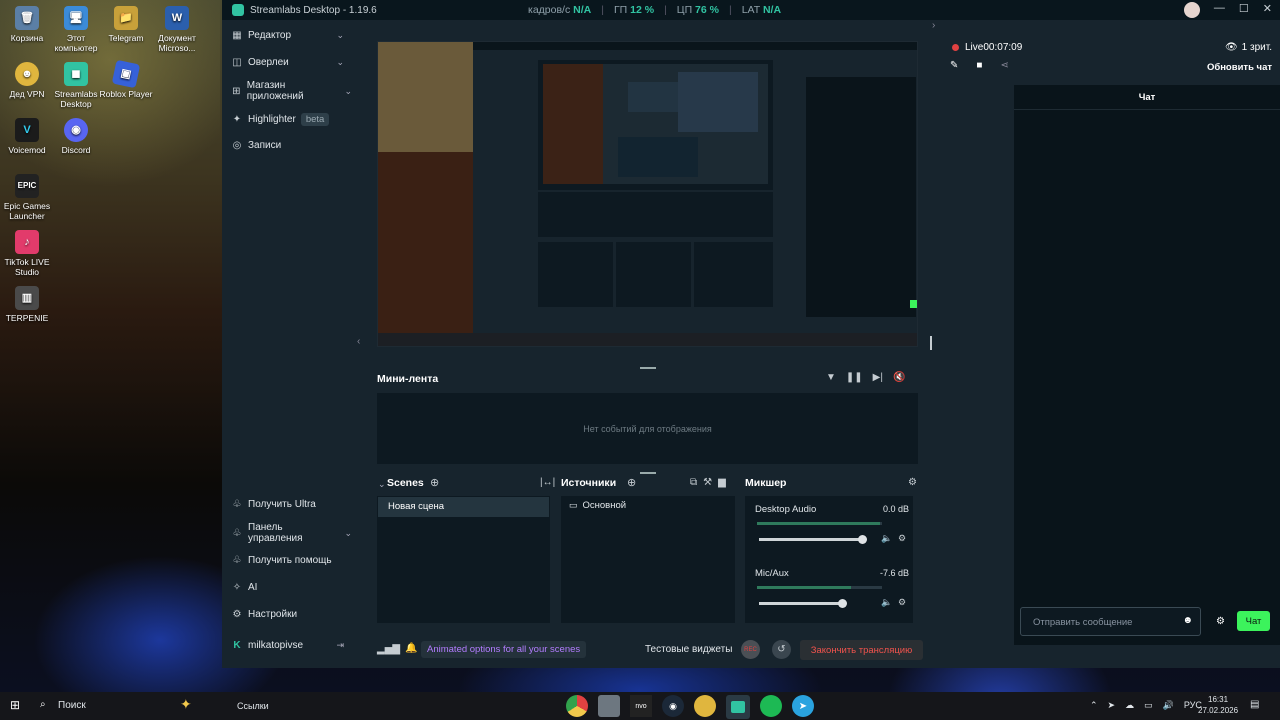  Describe the element at coordinates (290, 35) in the screenshot. I see `nav-item-editor: ▦ Редактор ⌄` at that location.